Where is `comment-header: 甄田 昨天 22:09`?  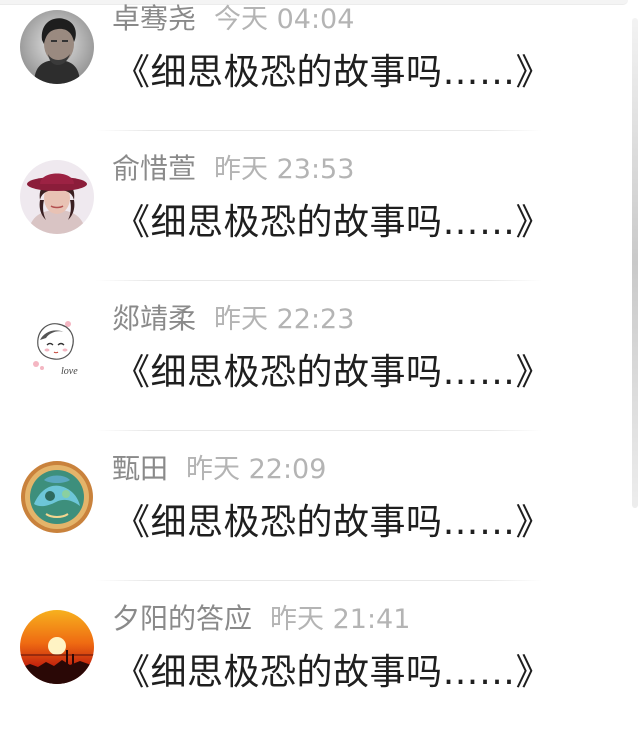
comment-header: 甄田 昨天 22:09 is located at coordinates (219, 469).